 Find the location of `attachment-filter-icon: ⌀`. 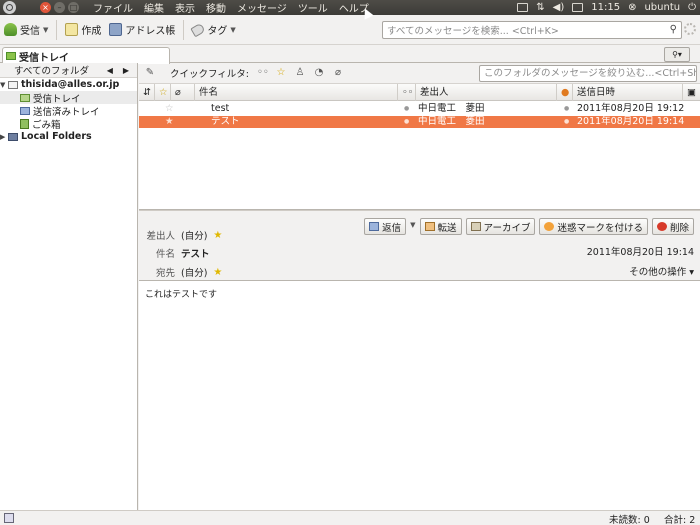

attachment-filter-icon: ⌀ is located at coordinates (338, 73).